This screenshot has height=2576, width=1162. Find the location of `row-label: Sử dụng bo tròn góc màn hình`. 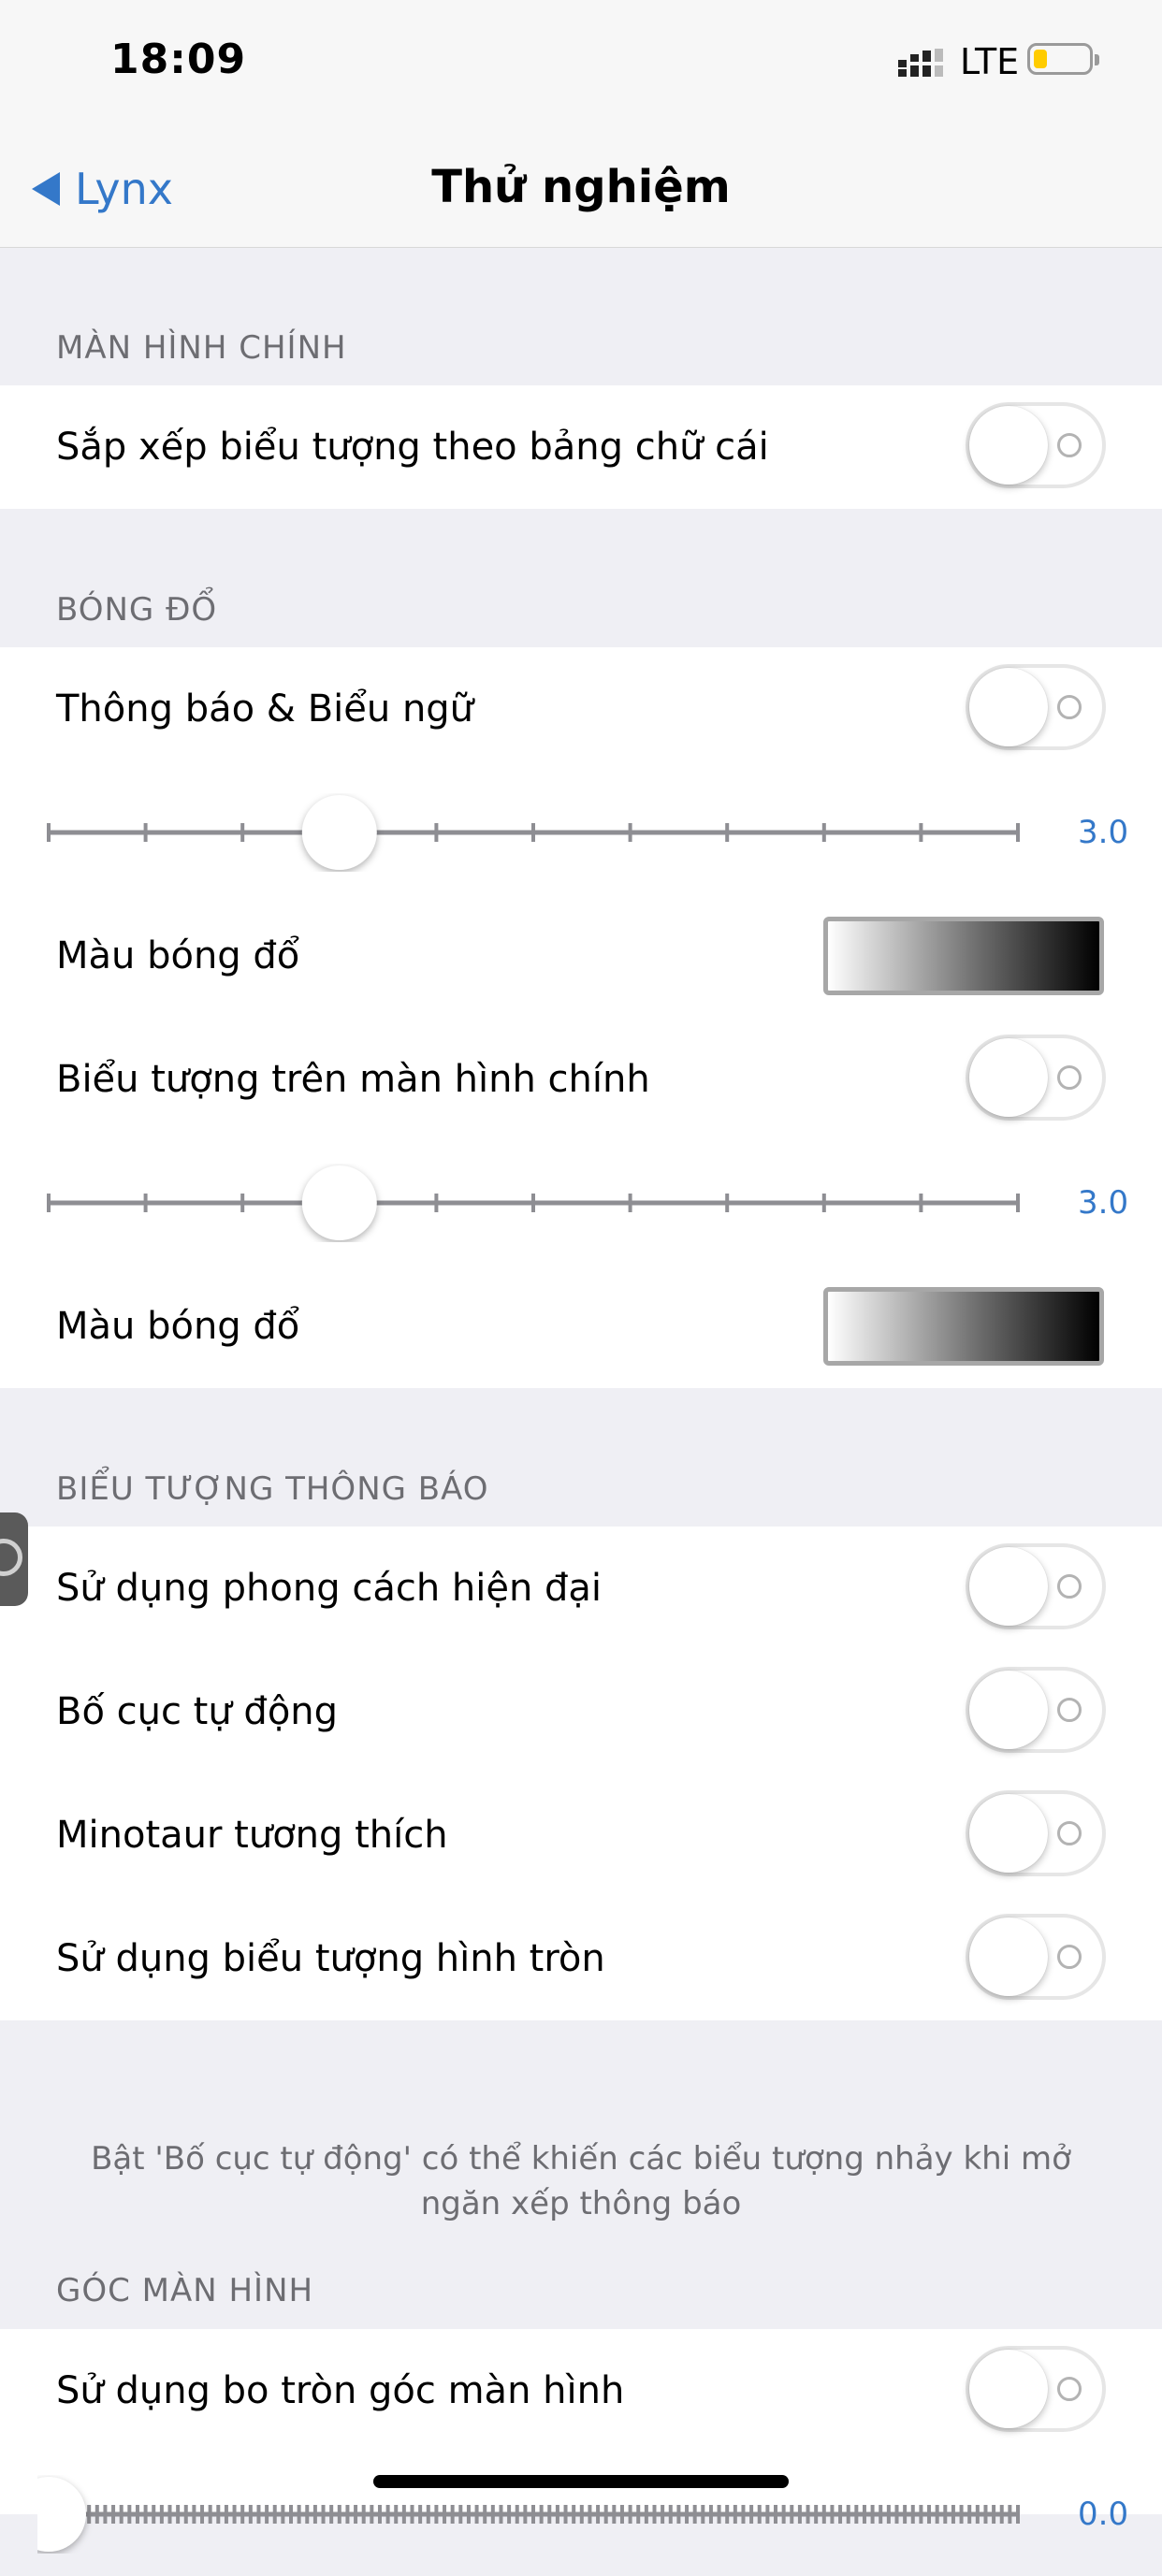

row-label: Sử dụng bo tròn góc màn hình is located at coordinates (340, 2390).